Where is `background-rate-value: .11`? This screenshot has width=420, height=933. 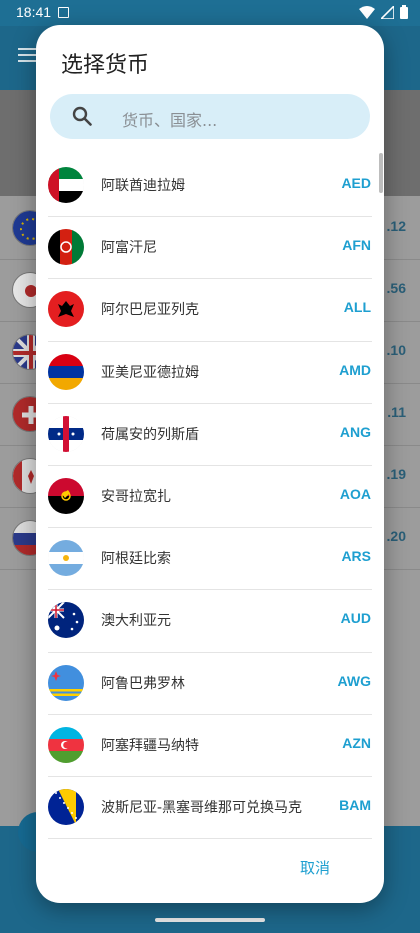 background-rate-value: .11 is located at coordinates (396, 412).